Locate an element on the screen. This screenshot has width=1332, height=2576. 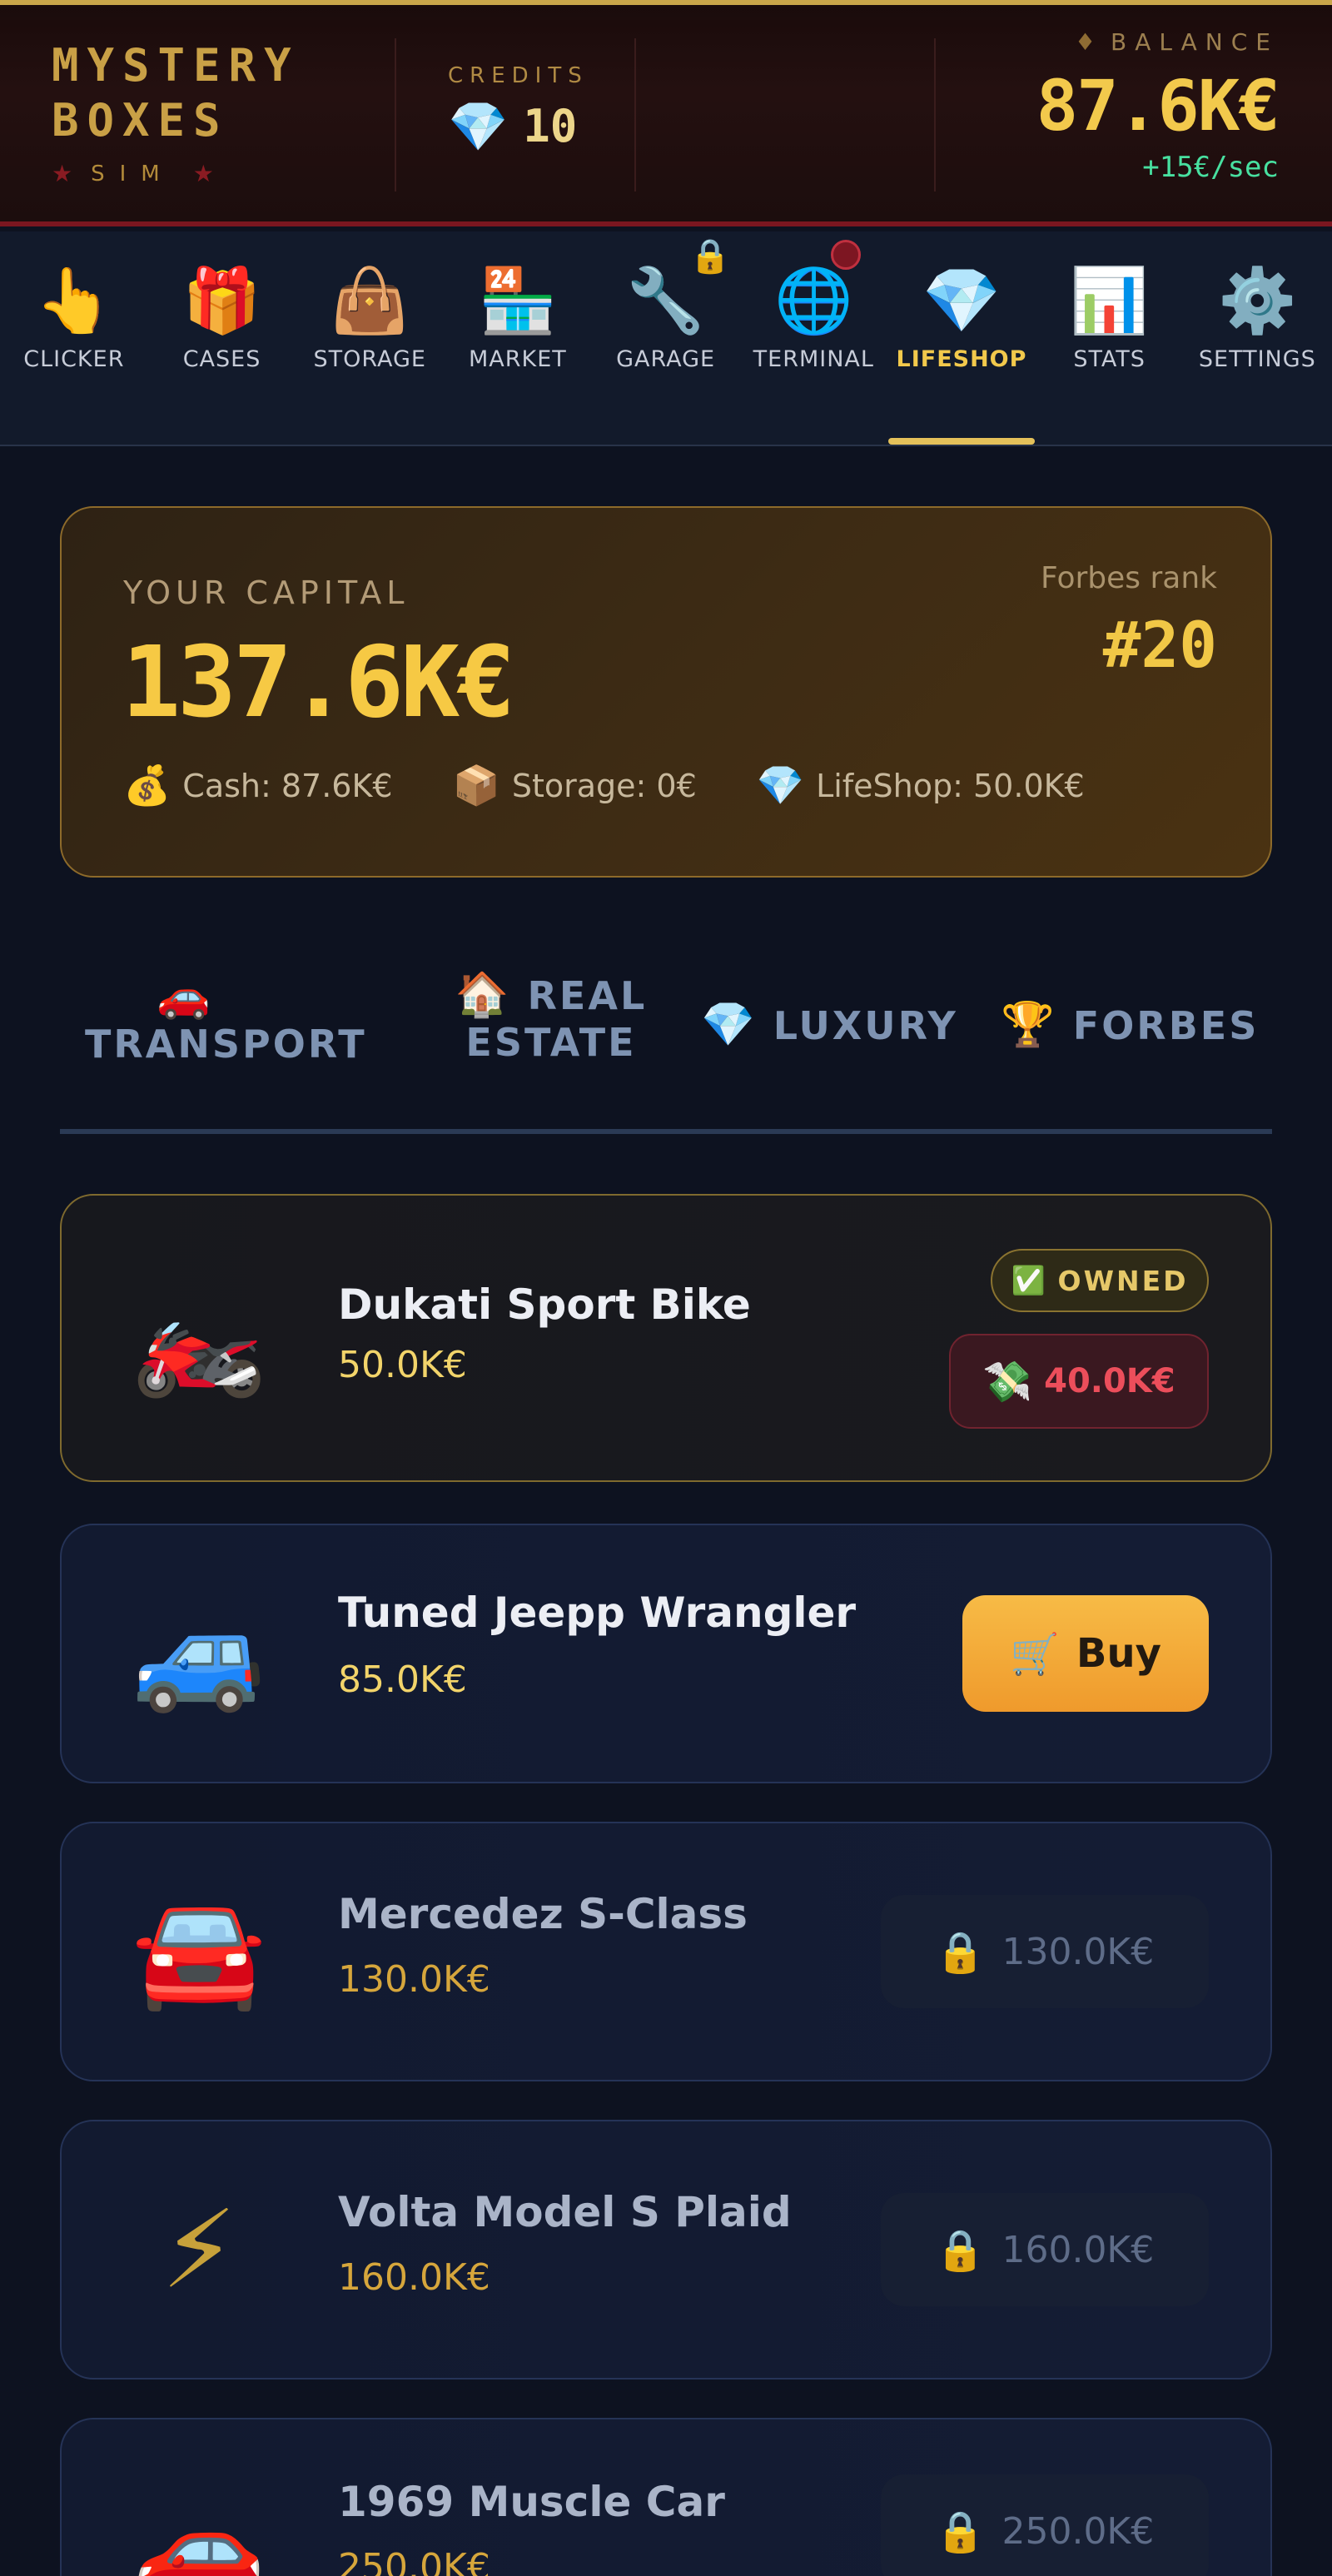
nav-item-cases: 🎁 CASES is located at coordinates (222, 338).